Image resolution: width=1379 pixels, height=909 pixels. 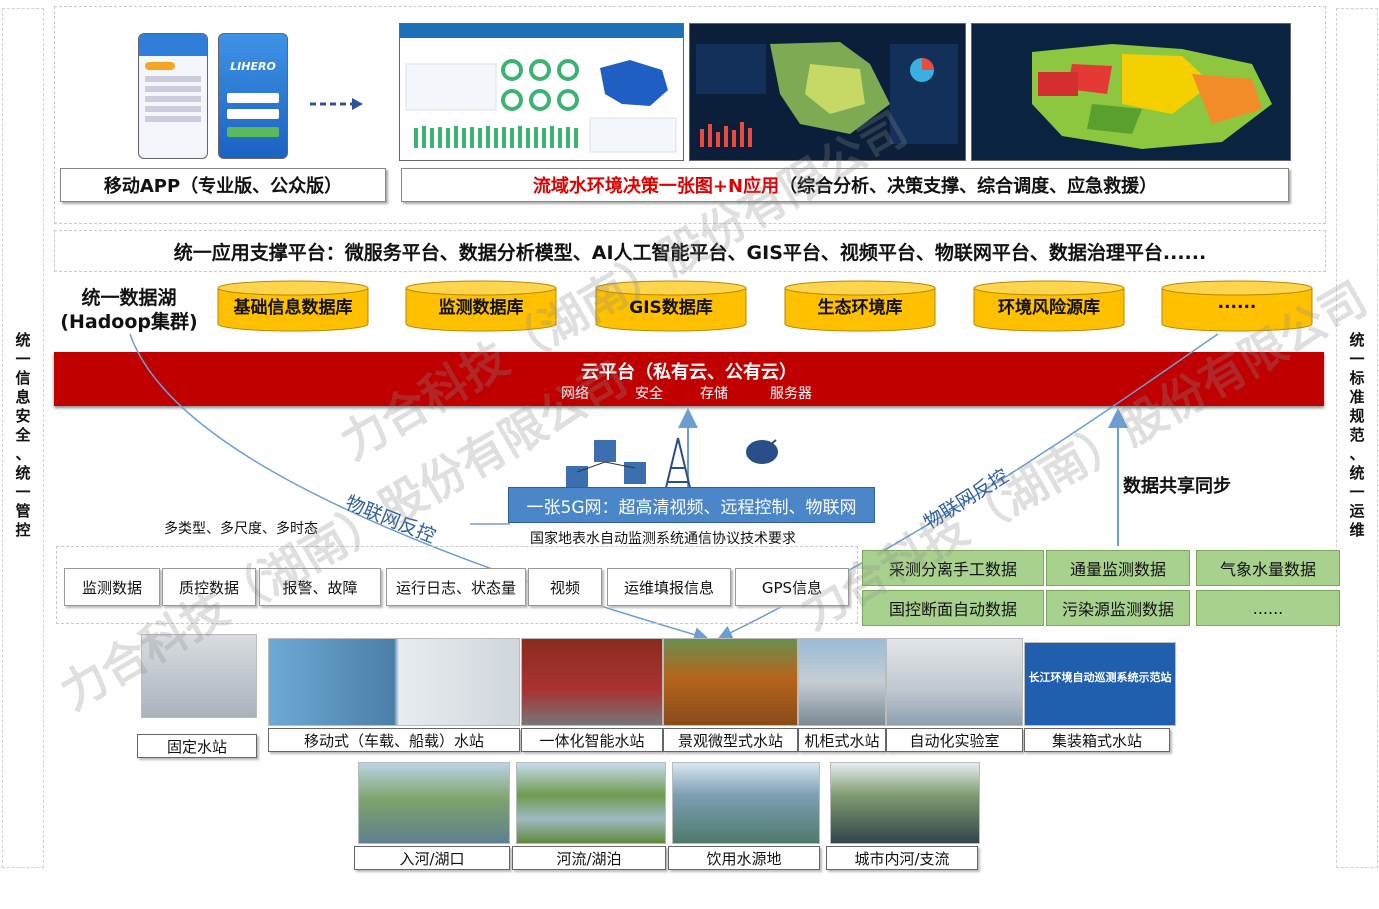 I want to click on data-type-maintenance: 运维填报信息, so click(x=669, y=587).